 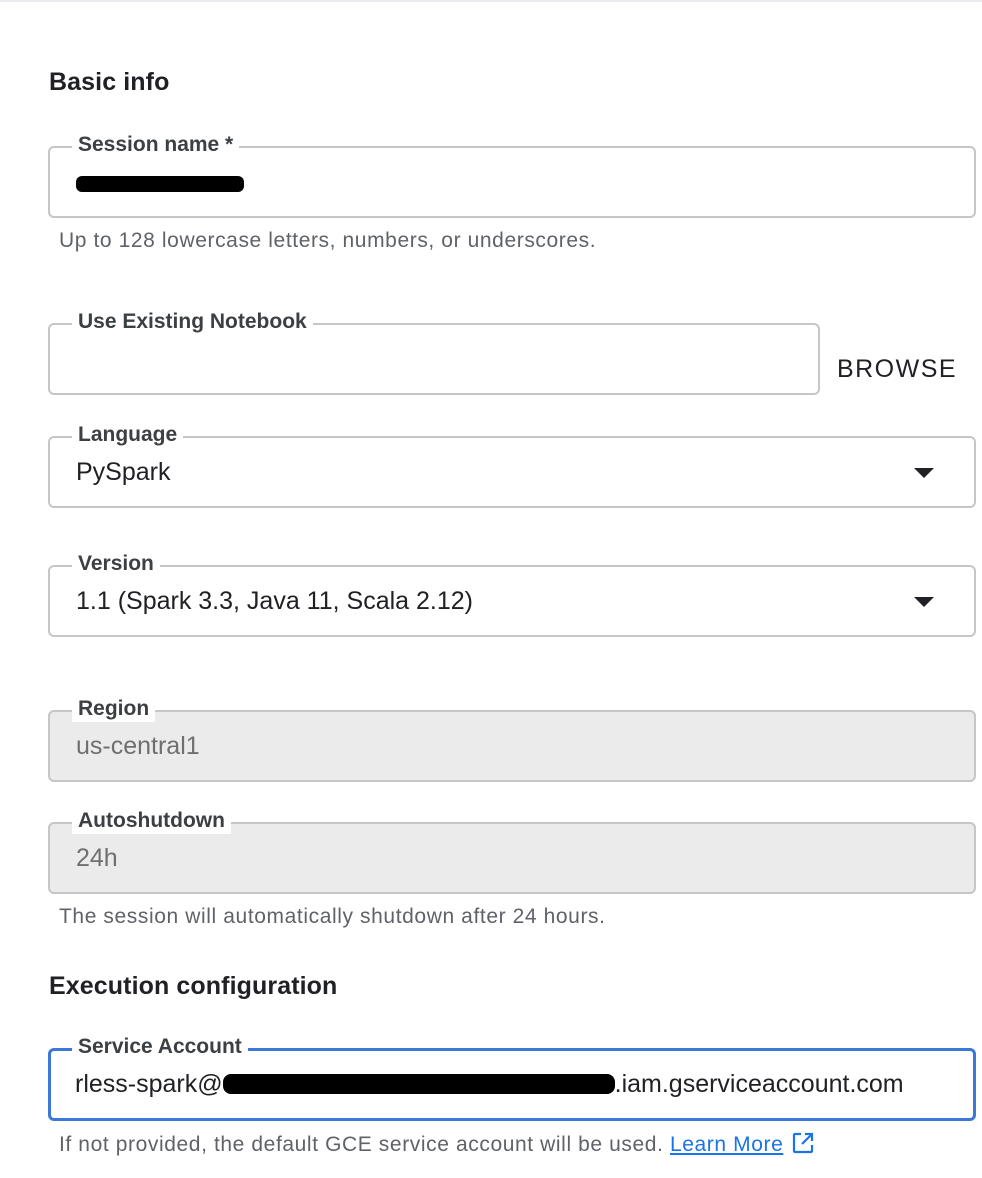 What do you see at coordinates (128, 435) in the screenshot?
I see `language-label: Language` at bounding box center [128, 435].